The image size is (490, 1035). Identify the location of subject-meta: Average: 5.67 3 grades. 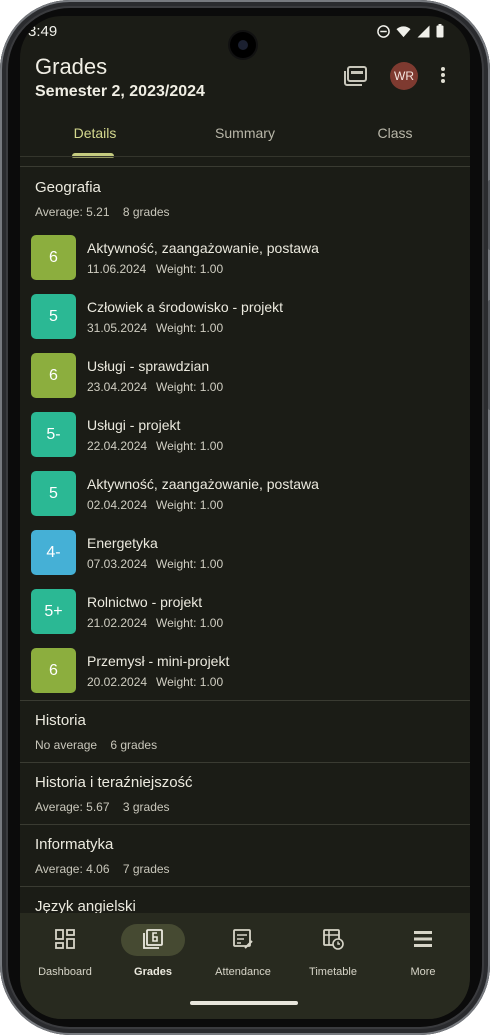
(102, 807).